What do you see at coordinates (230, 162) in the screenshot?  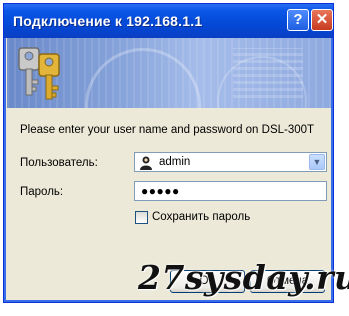 I see `username-combobox: admin ▼` at bounding box center [230, 162].